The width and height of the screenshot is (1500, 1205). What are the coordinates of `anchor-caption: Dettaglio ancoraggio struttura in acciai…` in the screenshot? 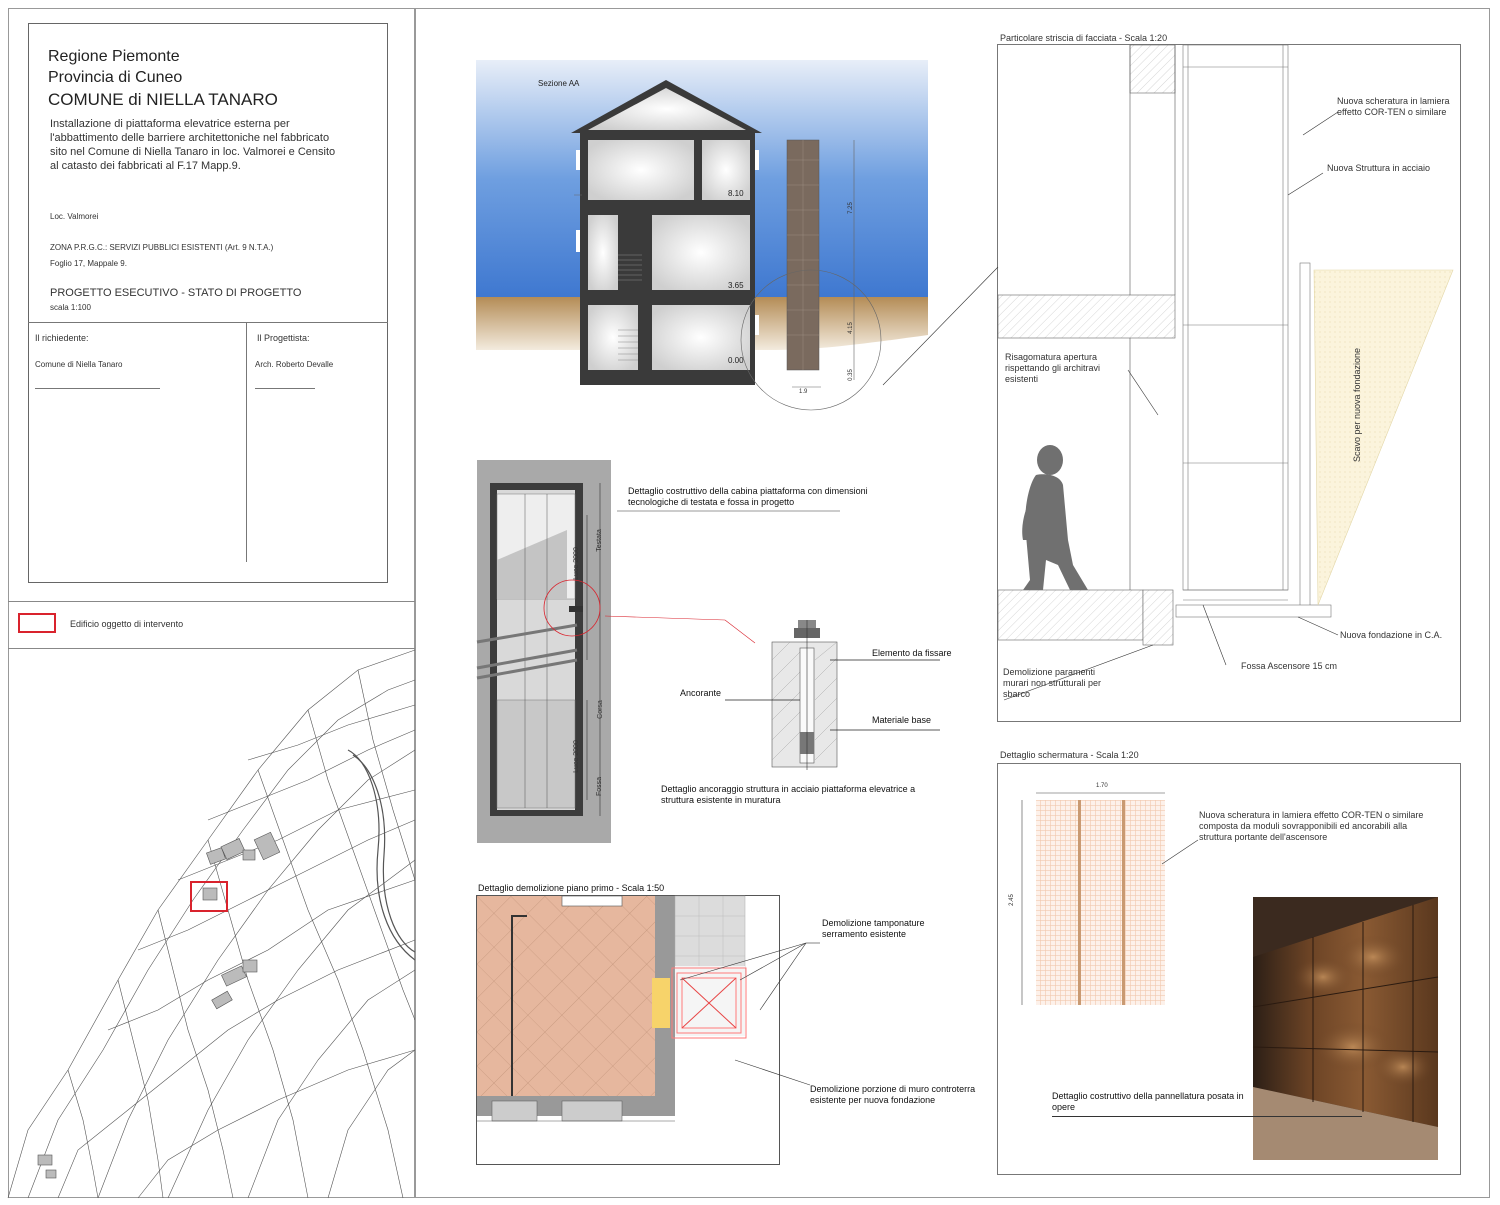 It's located at (788, 794).